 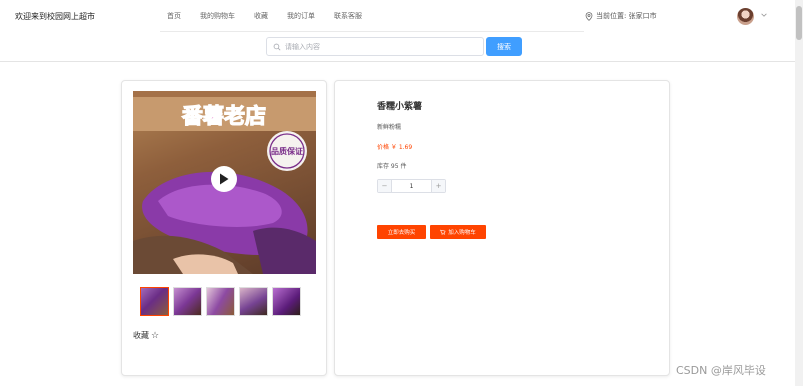 What do you see at coordinates (438, 186) in the screenshot?
I see `quantity-increase-button: +` at bounding box center [438, 186].